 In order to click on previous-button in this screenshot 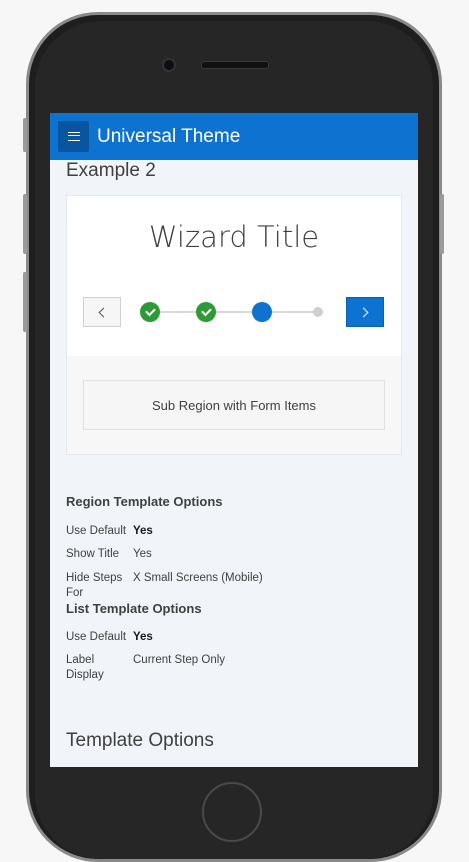, I will do `click(102, 312)`.